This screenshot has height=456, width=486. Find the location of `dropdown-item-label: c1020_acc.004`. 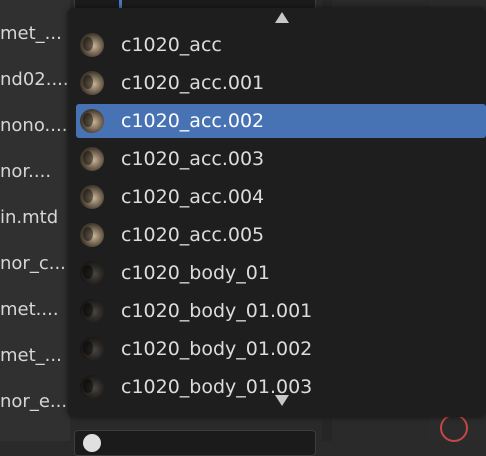

dropdown-item-label: c1020_acc.004 is located at coordinates (193, 197).